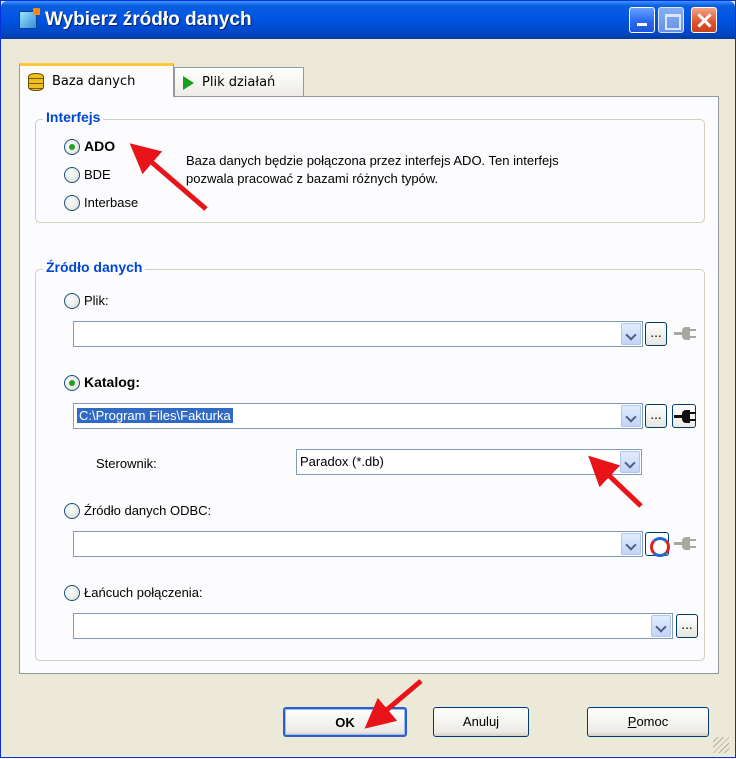  What do you see at coordinates (358, 544) in the screenshot?
I see `odbc-combo` at bounding box center [358, 544].